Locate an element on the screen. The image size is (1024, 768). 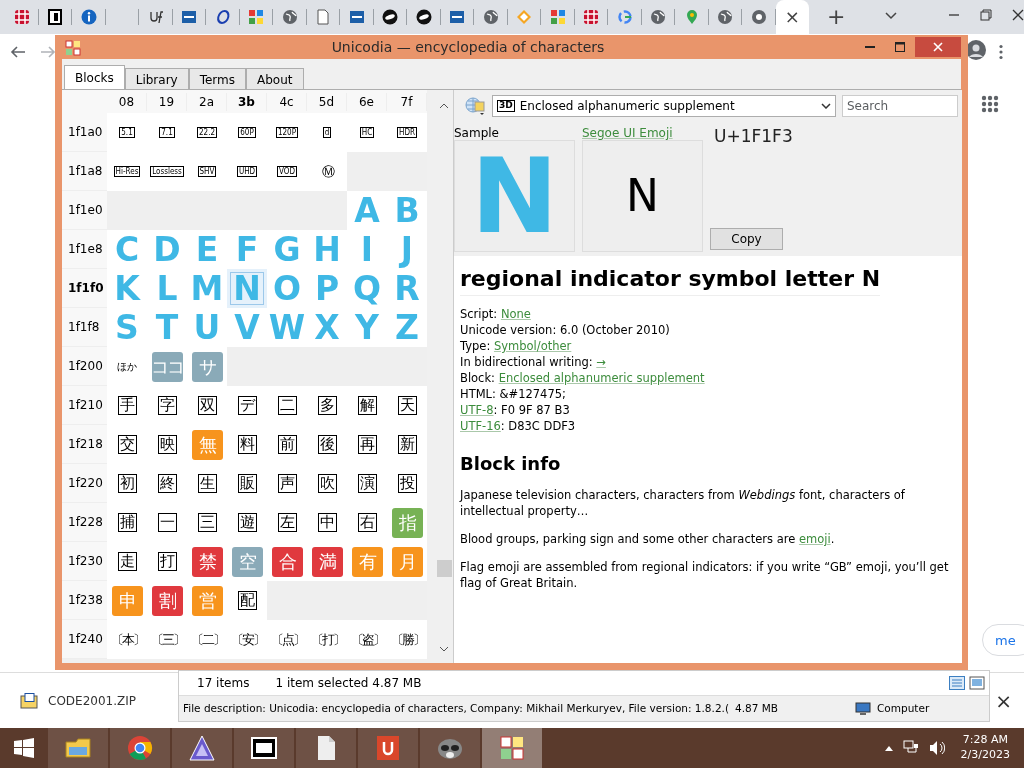
clock-time: 7:28 AM is located at coordinates (985, 740).